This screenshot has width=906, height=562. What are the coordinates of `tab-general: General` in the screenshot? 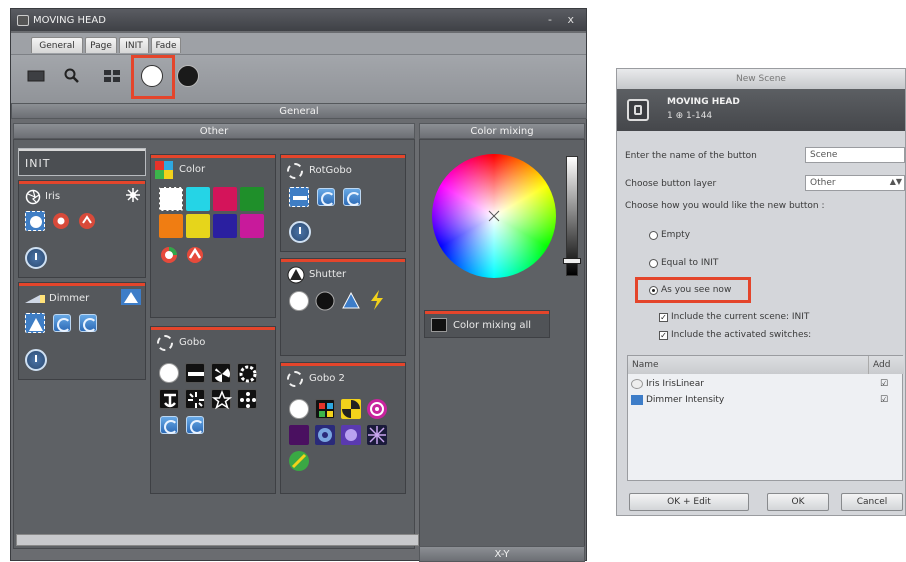 It's located at (57, 45).